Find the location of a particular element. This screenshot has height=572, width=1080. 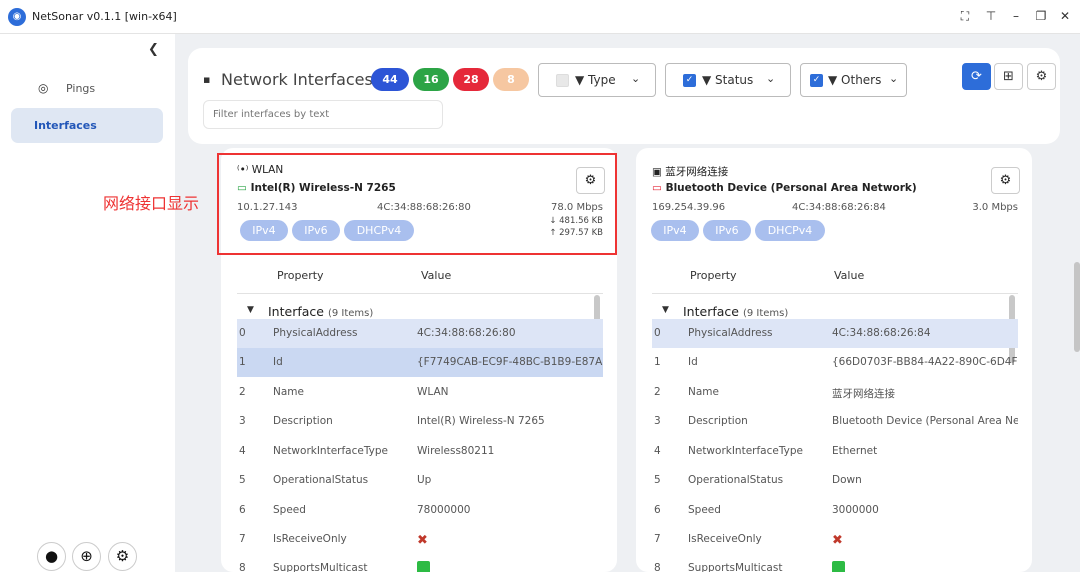

filter-type-button: ▼ Type ⌄ is located at coordinates (597, 80).